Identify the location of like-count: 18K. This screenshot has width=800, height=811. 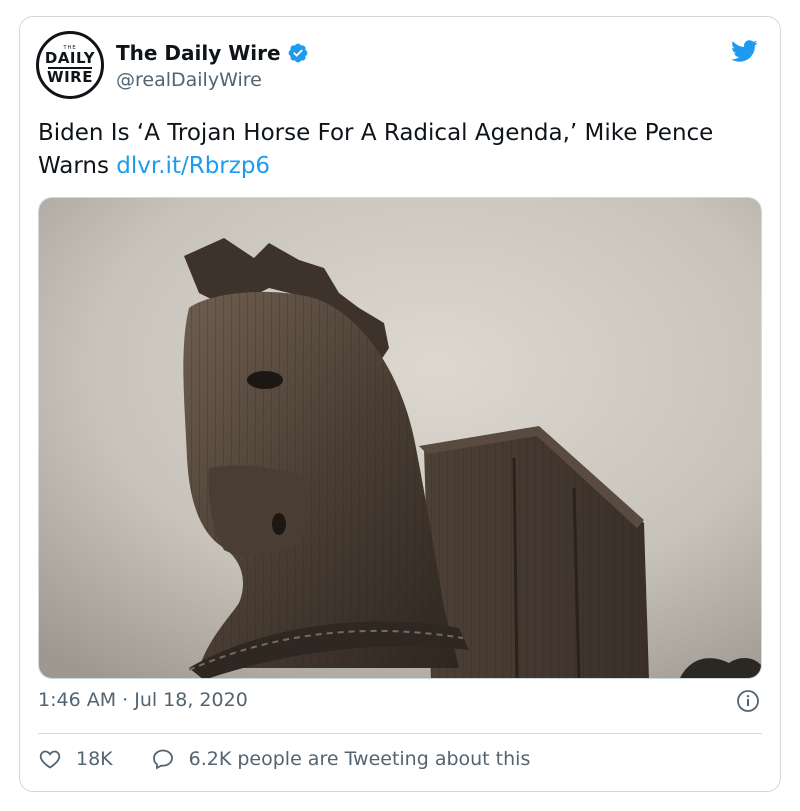
(94, 759).